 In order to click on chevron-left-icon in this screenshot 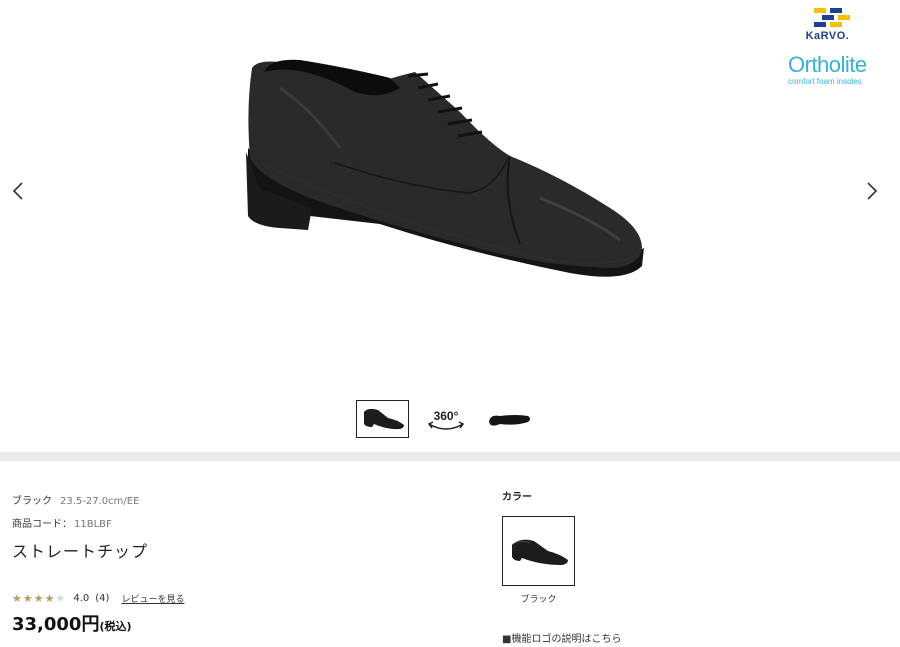, I will do `click(18, 191)`.